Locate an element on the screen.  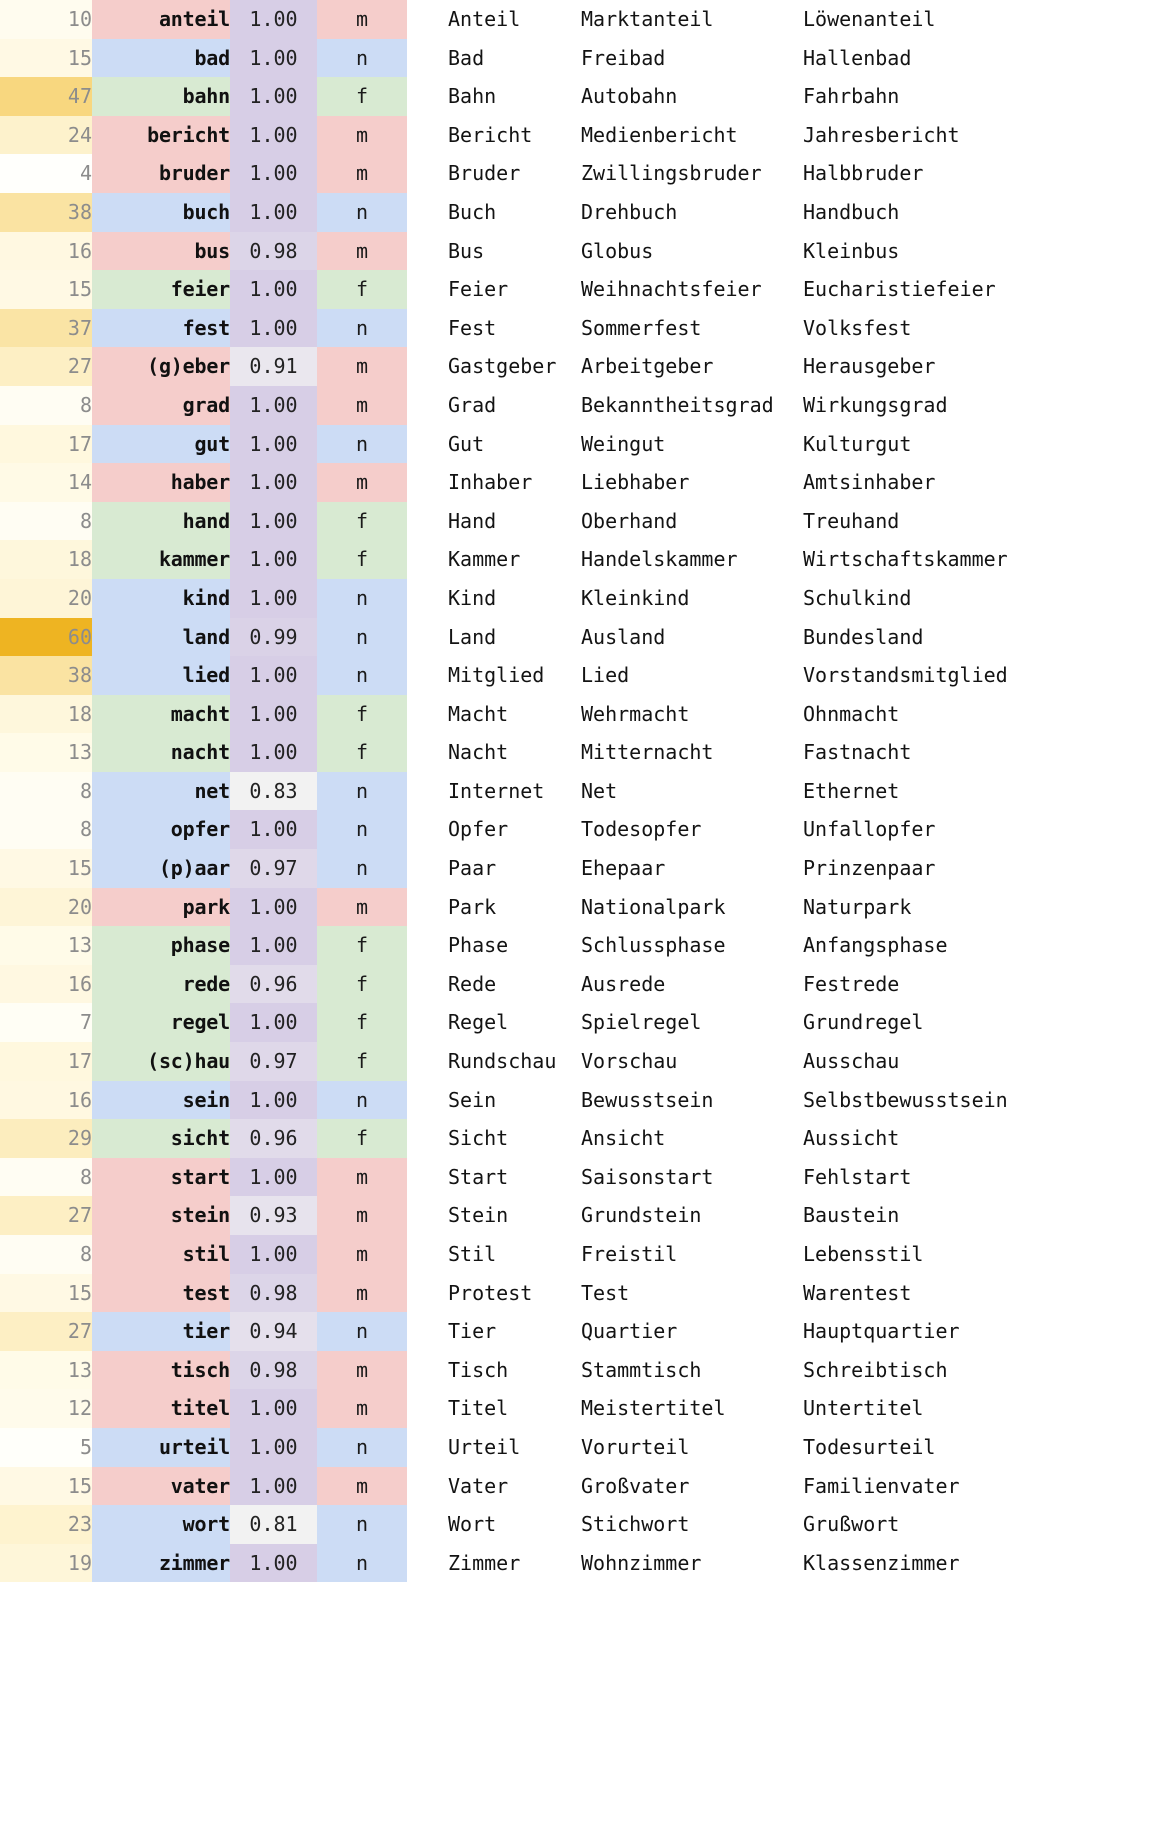
example-1-cell: Ausrede is located at coordinates (692, 984).